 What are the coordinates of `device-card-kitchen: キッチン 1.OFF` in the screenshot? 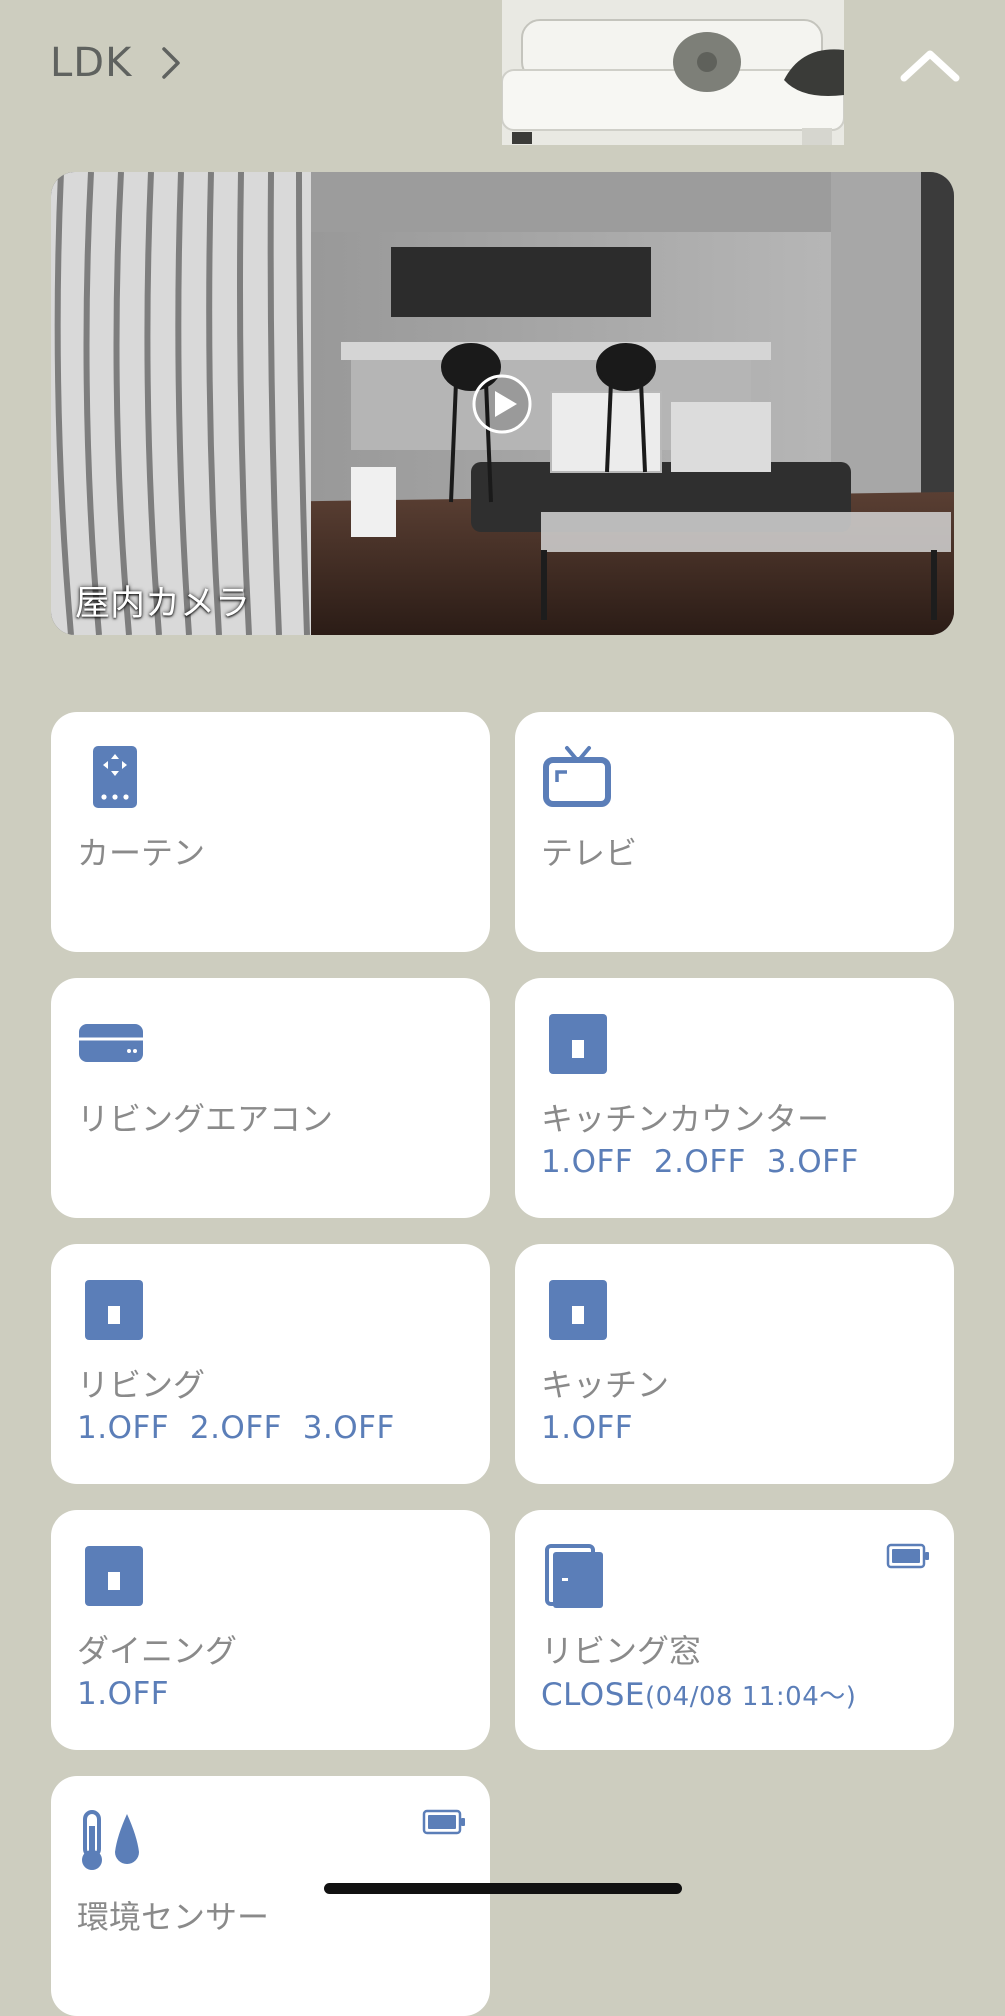 It's located at (734, 1364).